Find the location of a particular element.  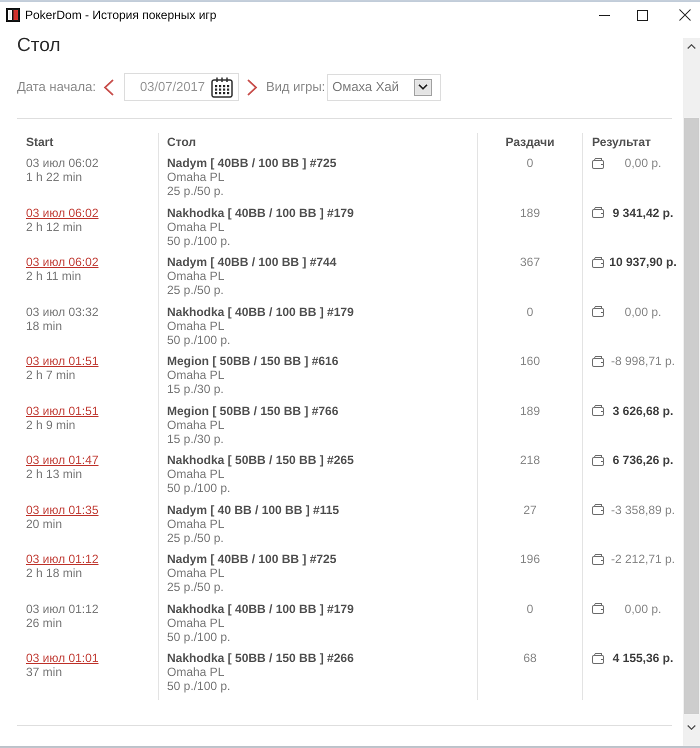

table-name: Nadym [ 40 BB / 100 BB ] #115 is located at coordinates (253, 509).